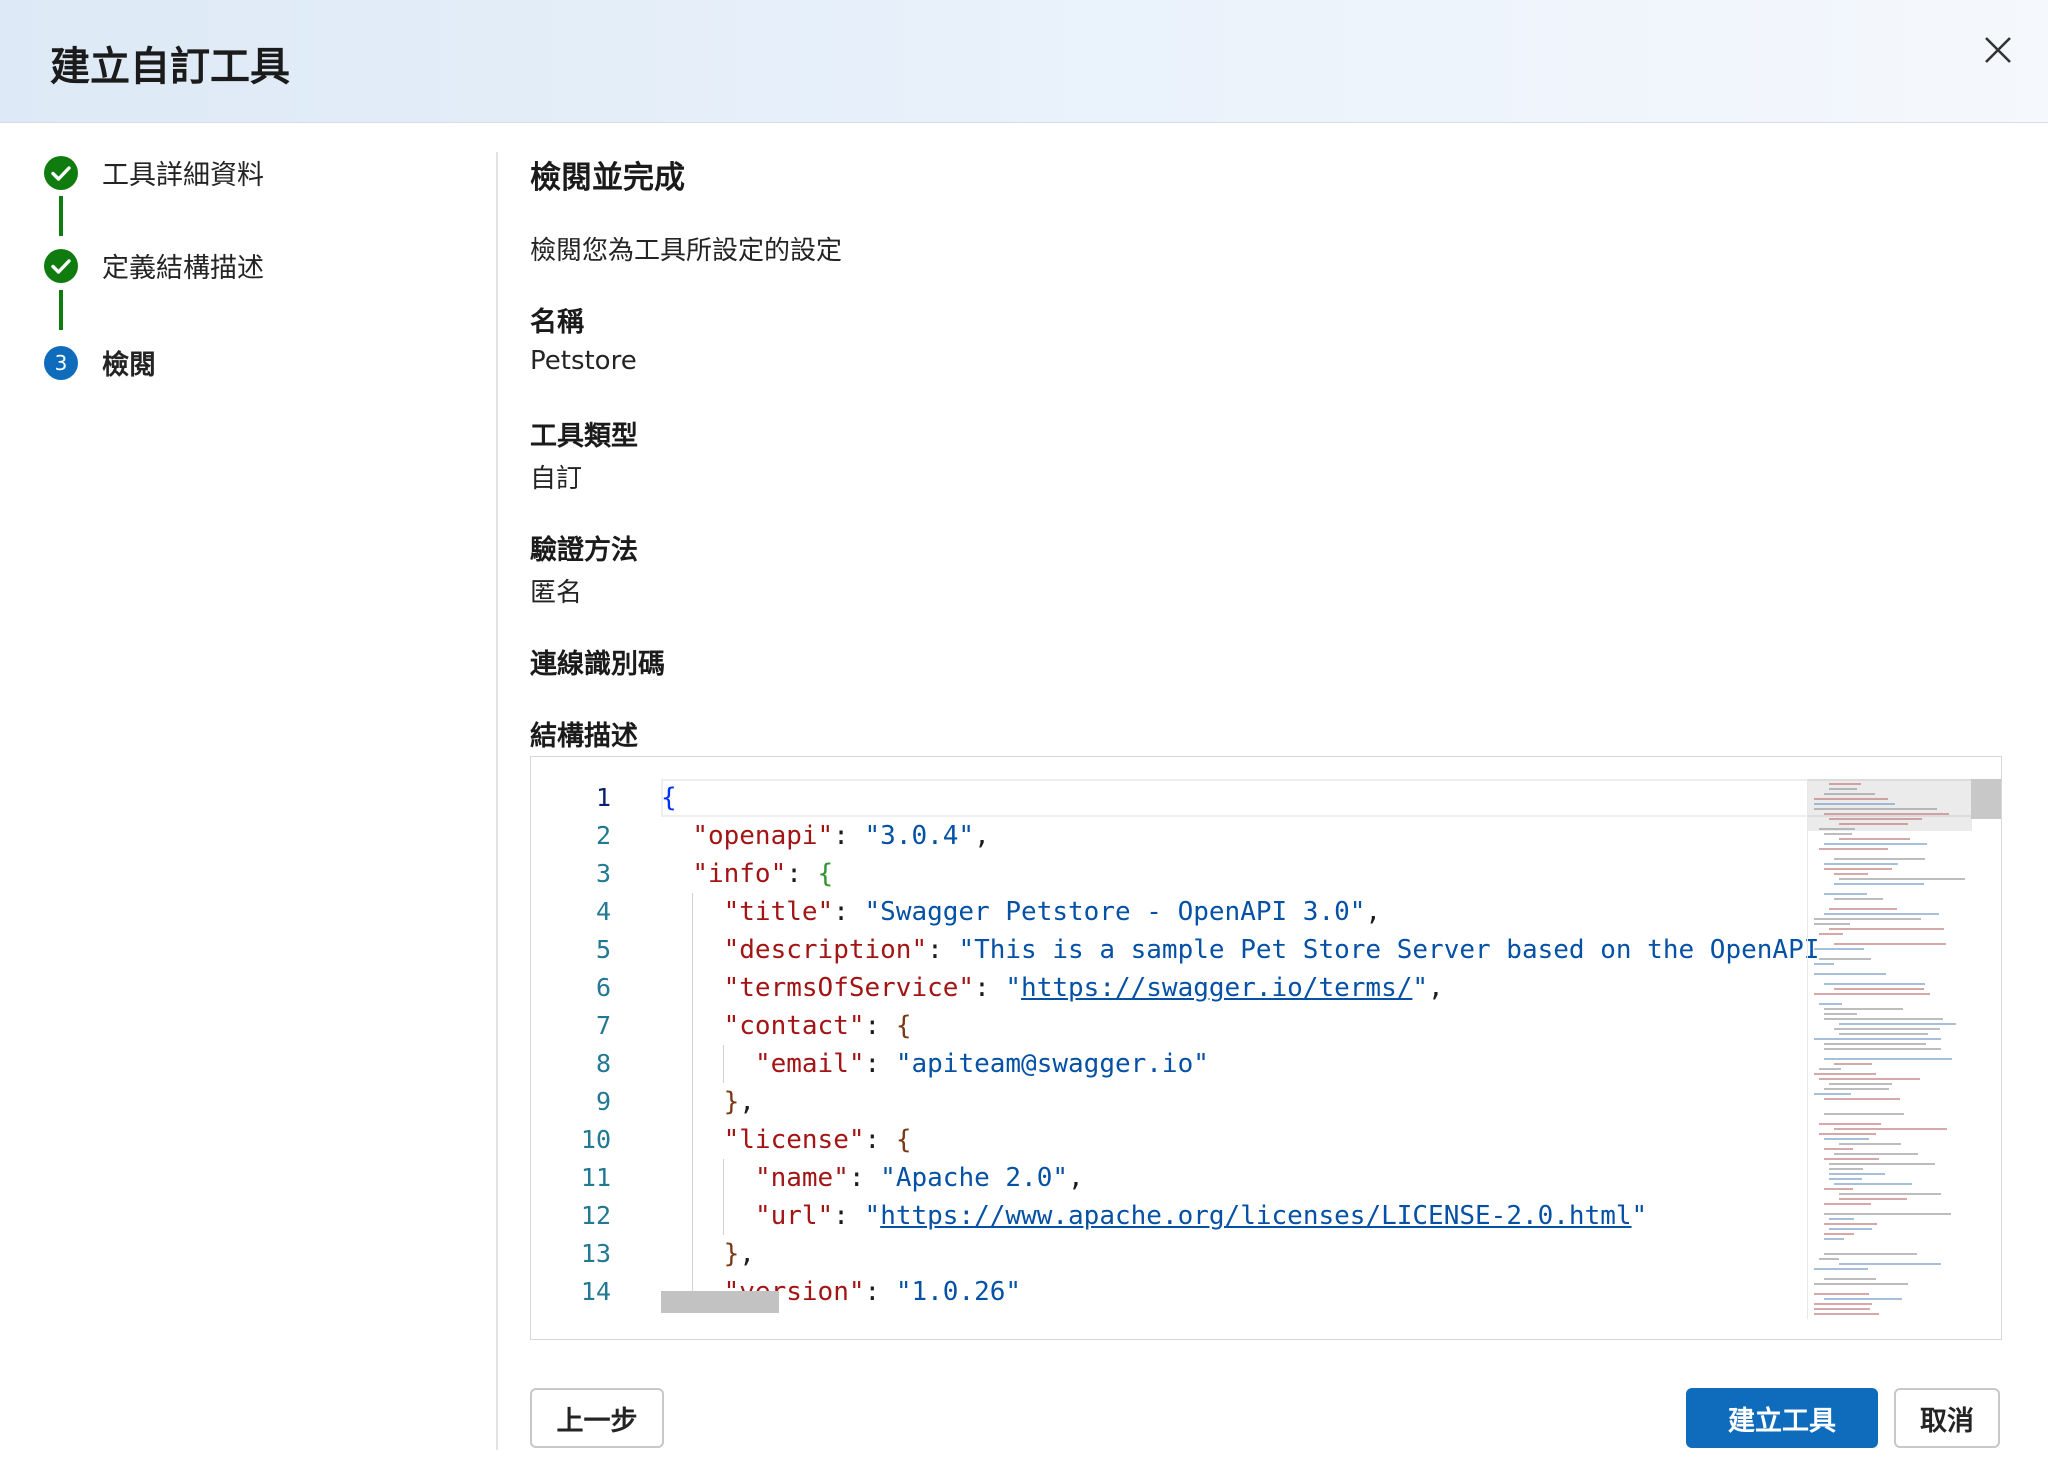 The width and height of the screenshot is (2048, 1473). Describe the element at coordinates (1024, 61) in the screenshot. I see `dialog-header: 建立自訂工具` at that location.